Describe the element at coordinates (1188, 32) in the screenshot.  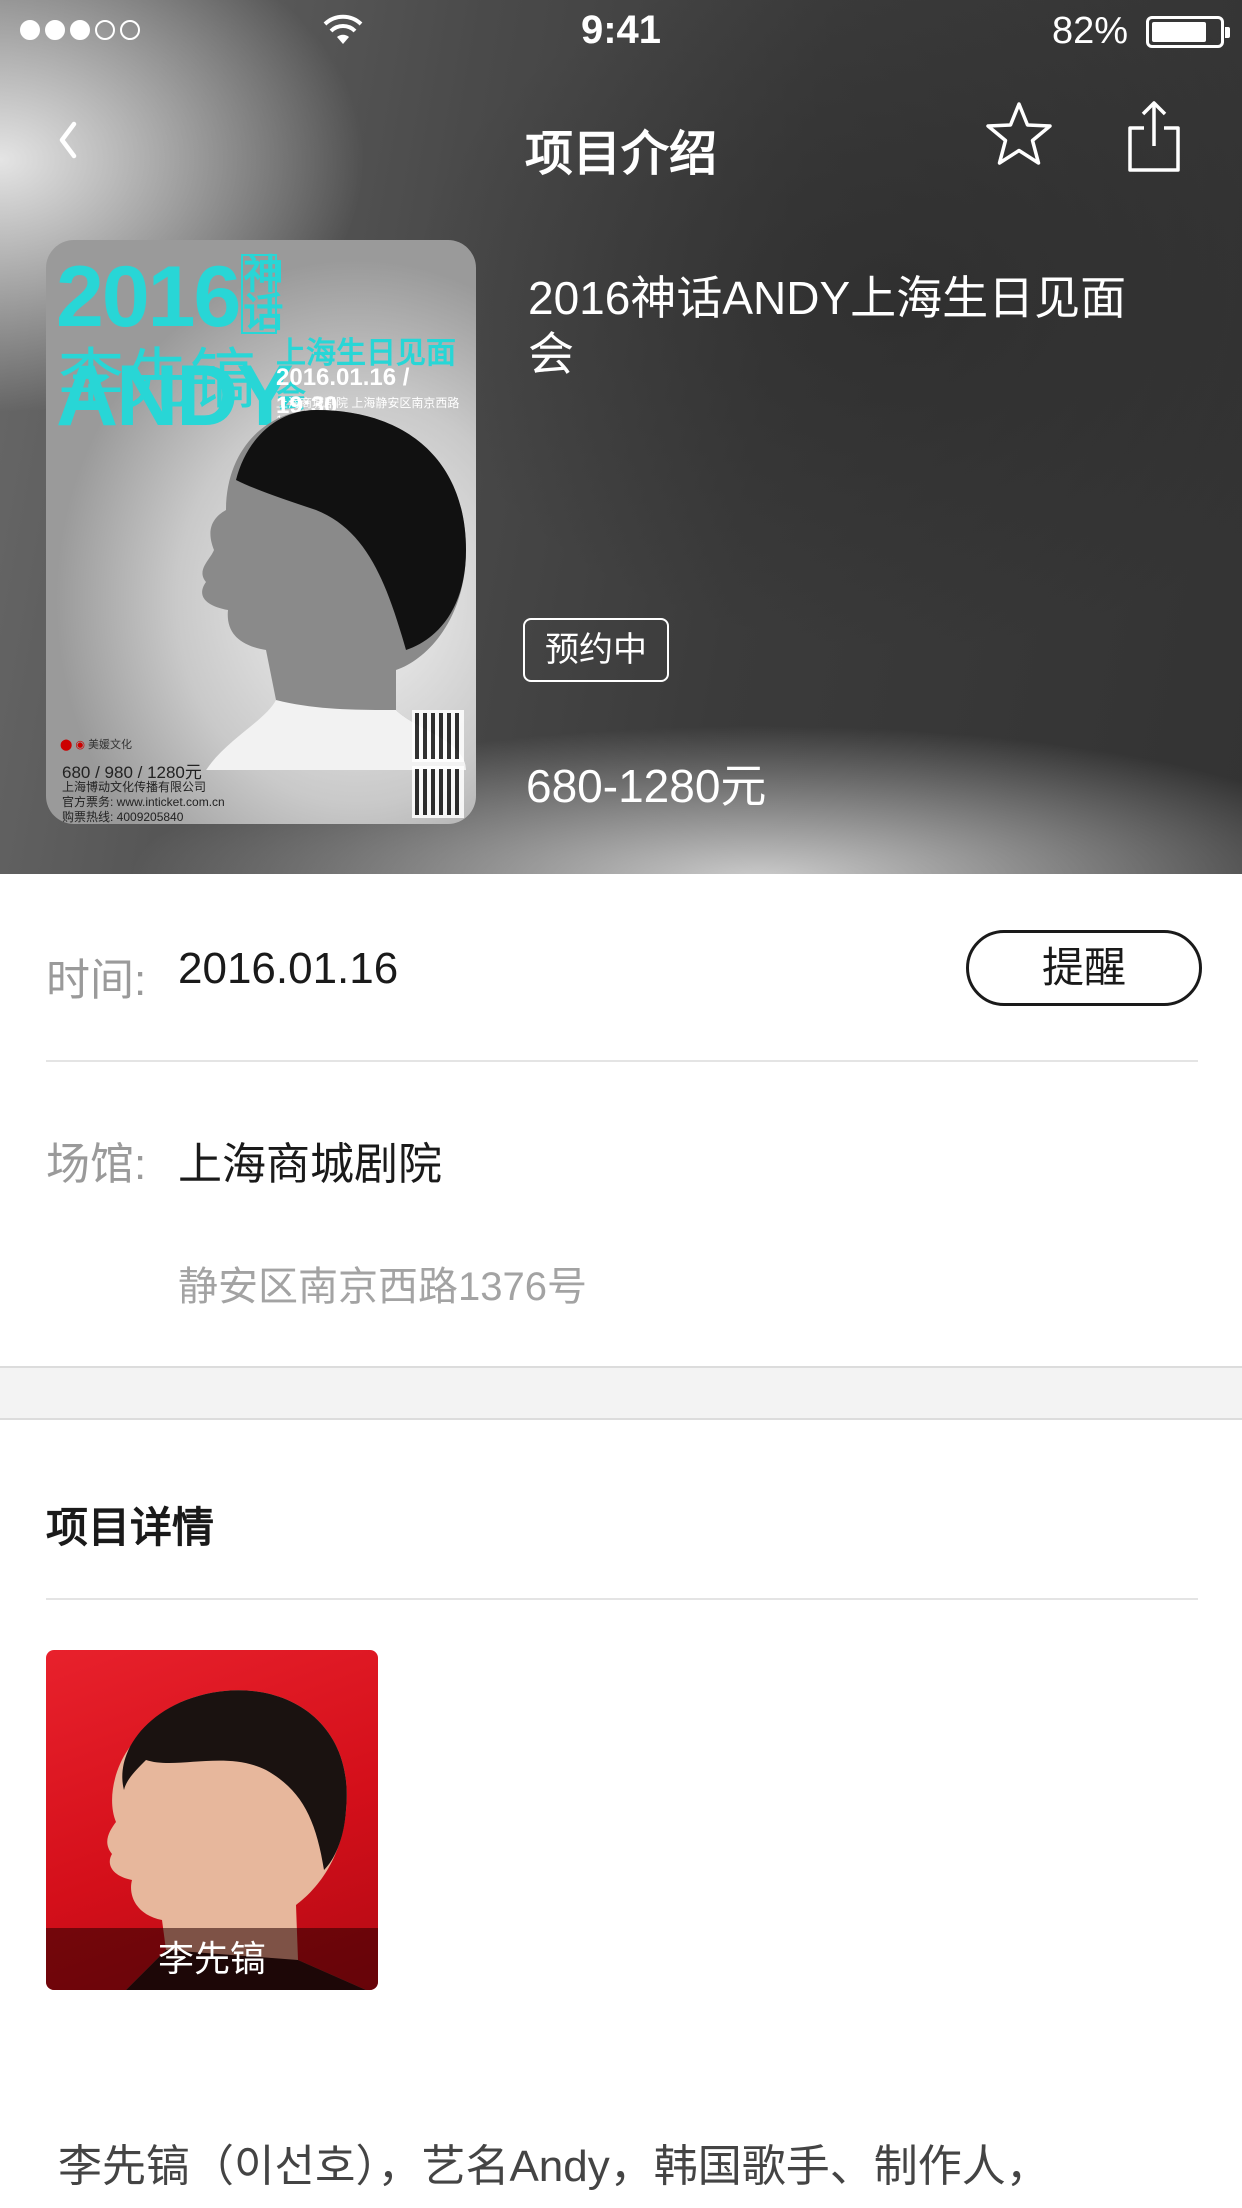
I see `battery-icon` at that location.